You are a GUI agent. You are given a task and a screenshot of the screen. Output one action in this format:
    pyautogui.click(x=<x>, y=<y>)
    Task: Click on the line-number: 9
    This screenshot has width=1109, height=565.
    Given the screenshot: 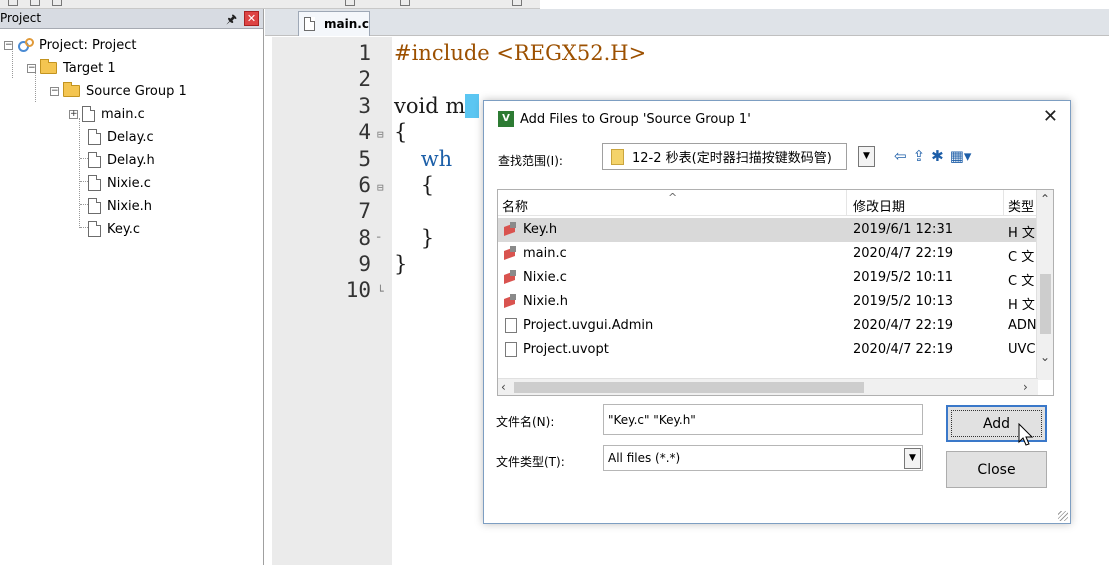 What is the action you would take?
    pyautogui.click(x=364, y=264)
    